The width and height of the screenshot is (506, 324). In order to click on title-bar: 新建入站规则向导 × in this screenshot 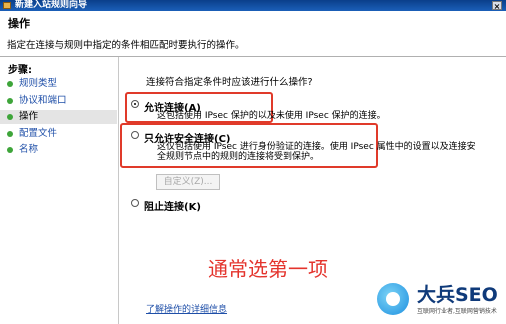, I will do `click(253, 5)`.